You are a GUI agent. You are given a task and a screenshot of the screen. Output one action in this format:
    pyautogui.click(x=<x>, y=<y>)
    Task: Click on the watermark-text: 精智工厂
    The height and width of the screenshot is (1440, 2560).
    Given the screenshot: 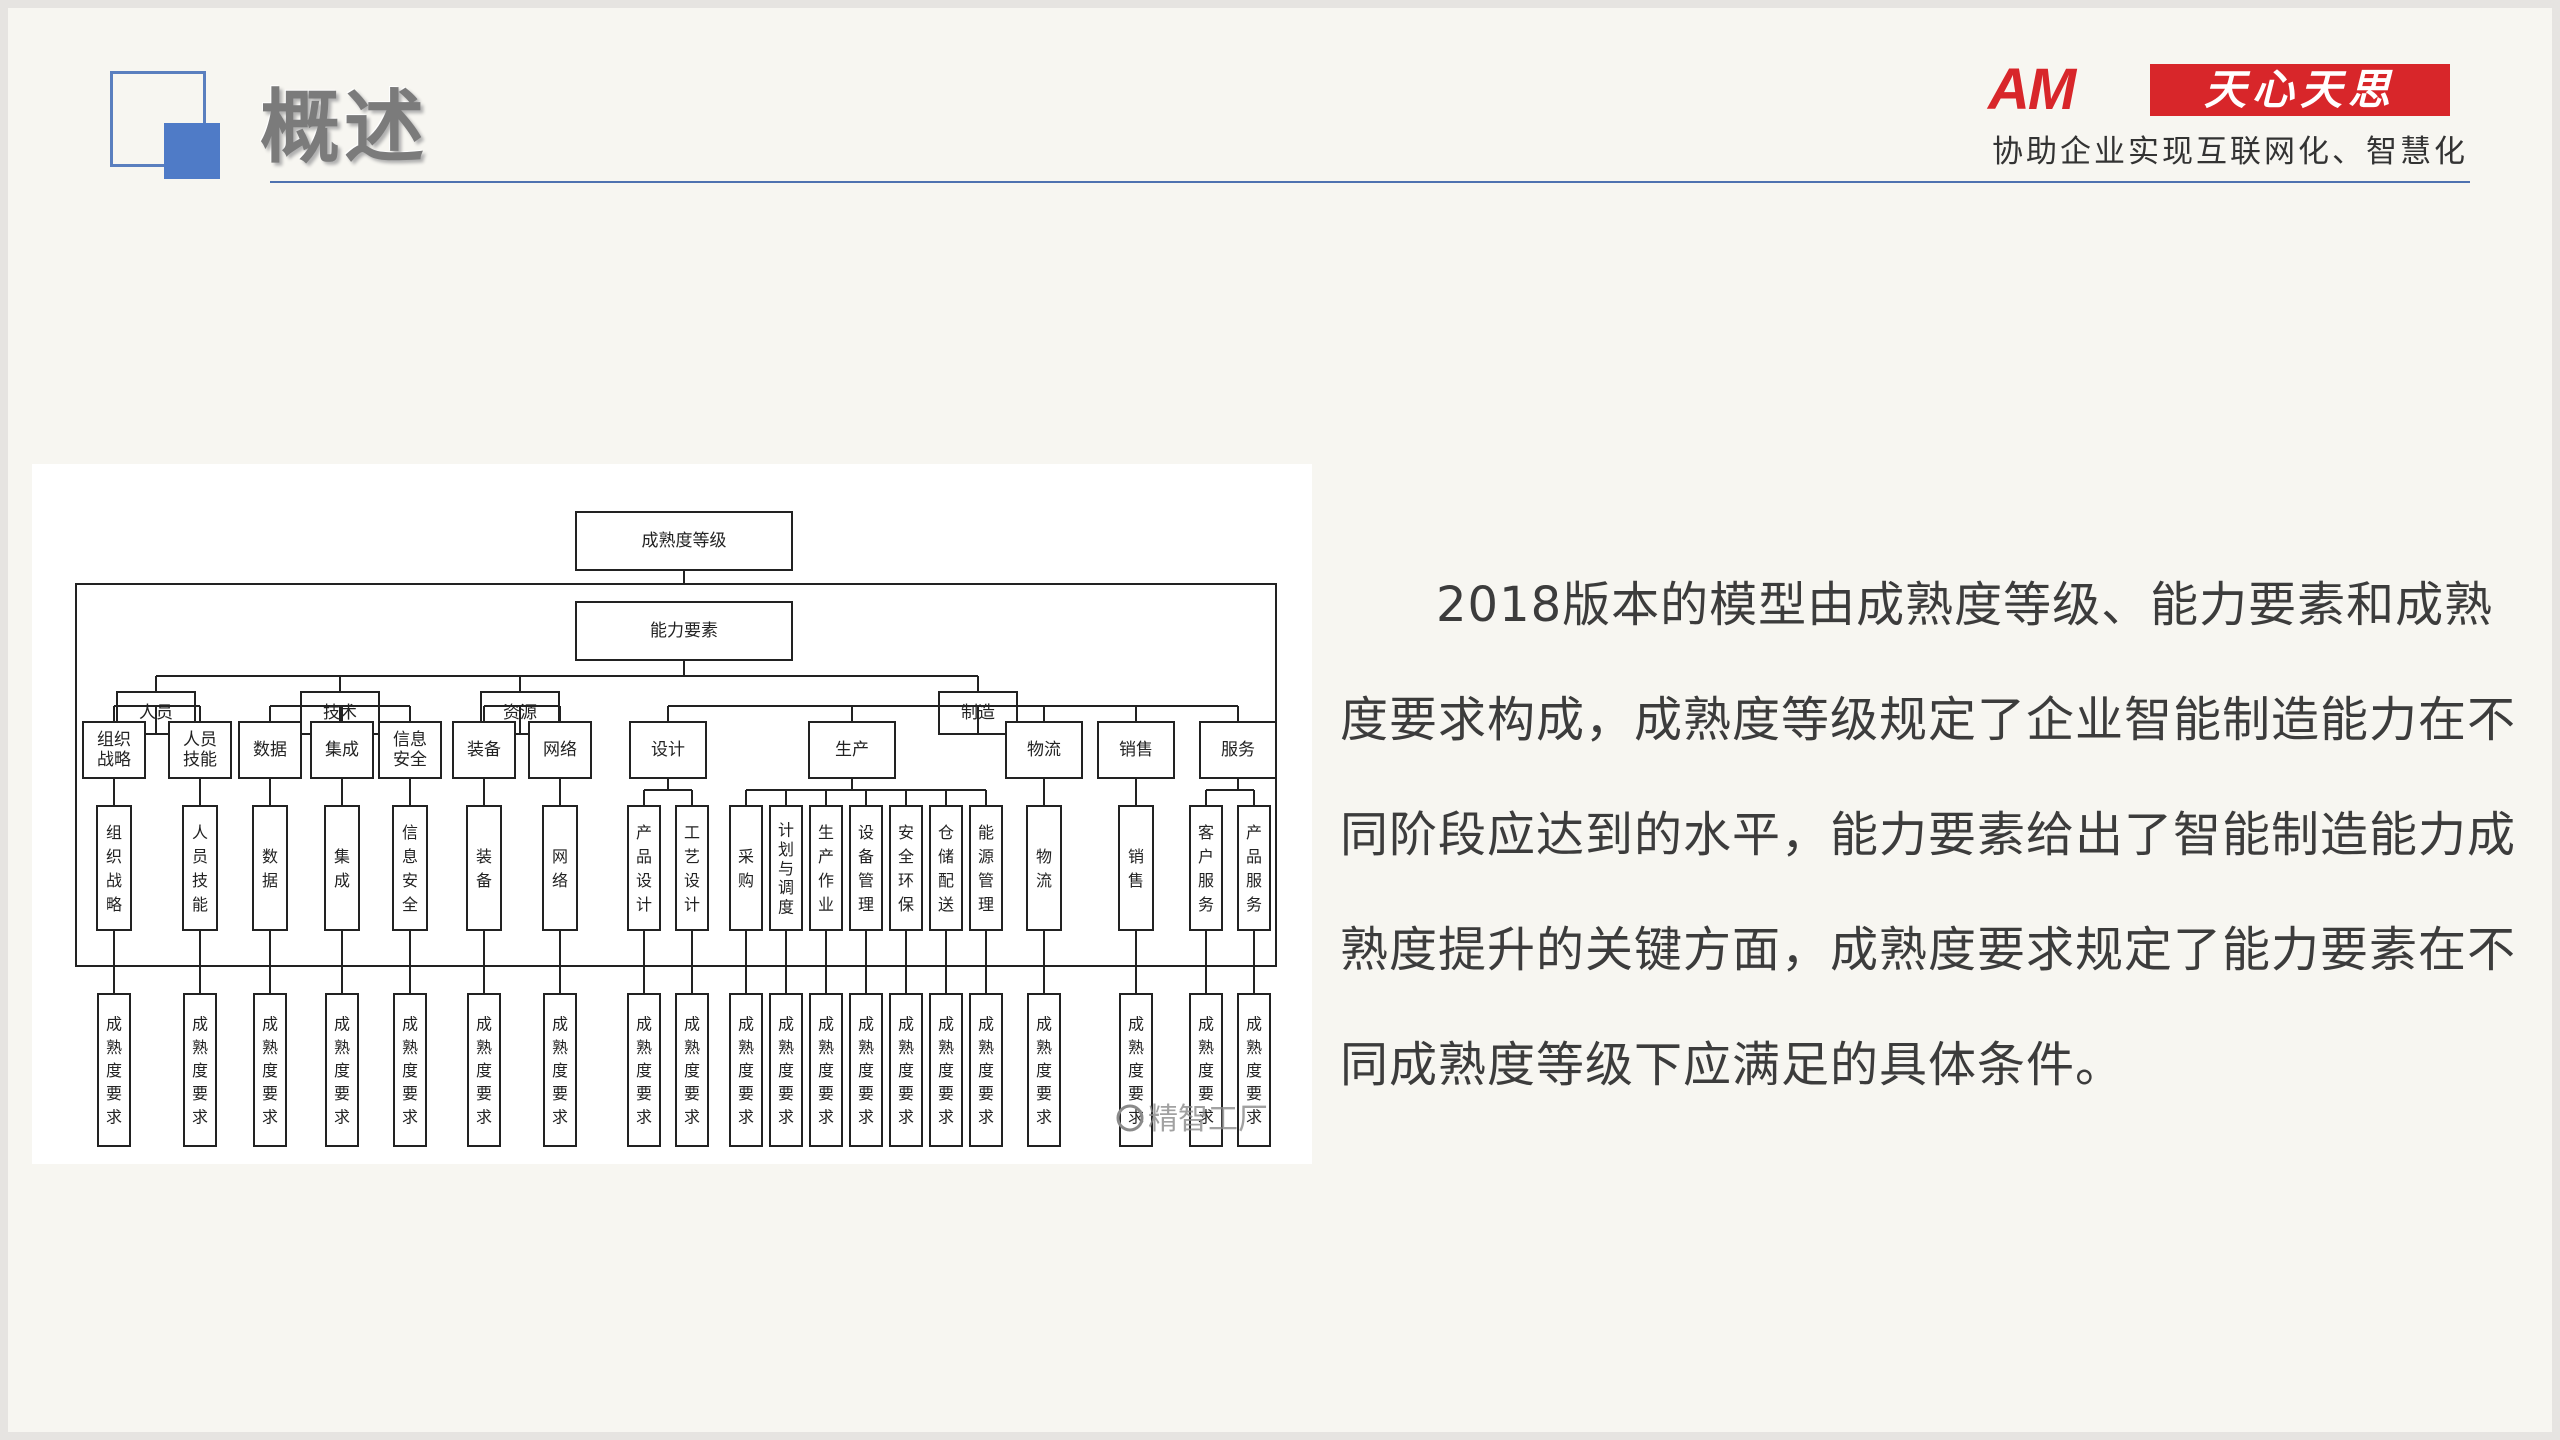 What is the action you would take?
    pyautogui.click(x=1208, y=1119)
    